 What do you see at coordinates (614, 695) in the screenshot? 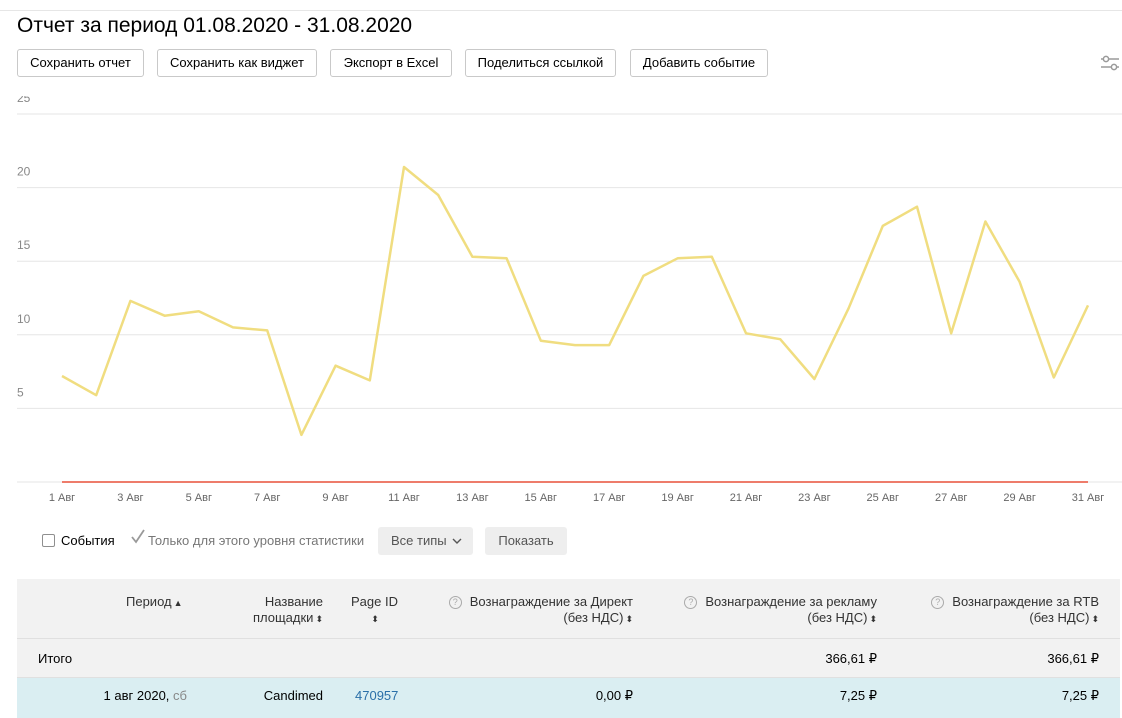
I see `row-direct: 0,00 ₽` at bounding box center [614, 695].